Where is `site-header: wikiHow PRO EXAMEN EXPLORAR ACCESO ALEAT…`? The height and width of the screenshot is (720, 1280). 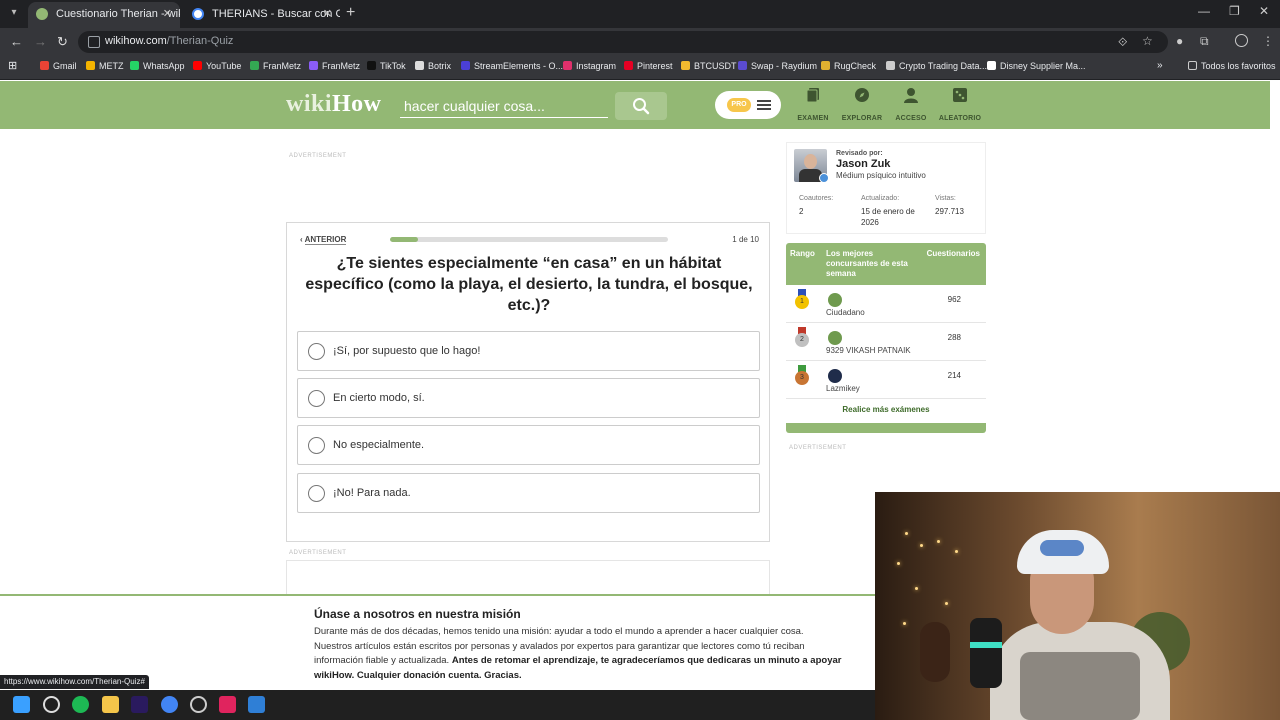
site-header: wikiHow PRO EXAMEN EXPLORAR ACCESO ALEAT… is located at coordinates (635, 105).